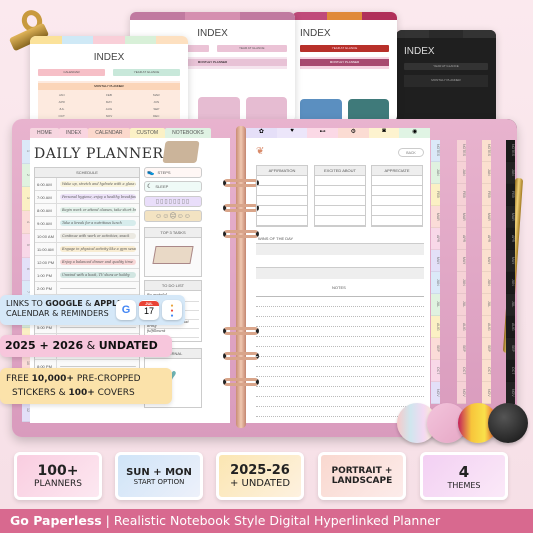 The image size is (533, 533). What do you see at coordinates (156, 102) in the screenshot?
I see `month-link: JUN` at bounding box center [156, 102].